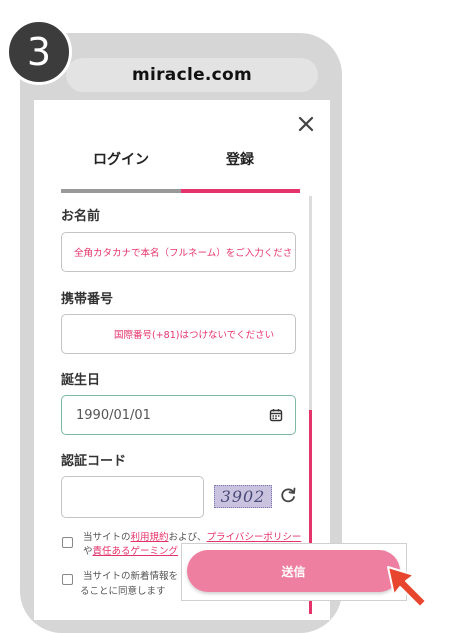  Describe the element at coordinates (113, 415) in the screenshot. I see `birthday-value: 1990/01/01` at that location.